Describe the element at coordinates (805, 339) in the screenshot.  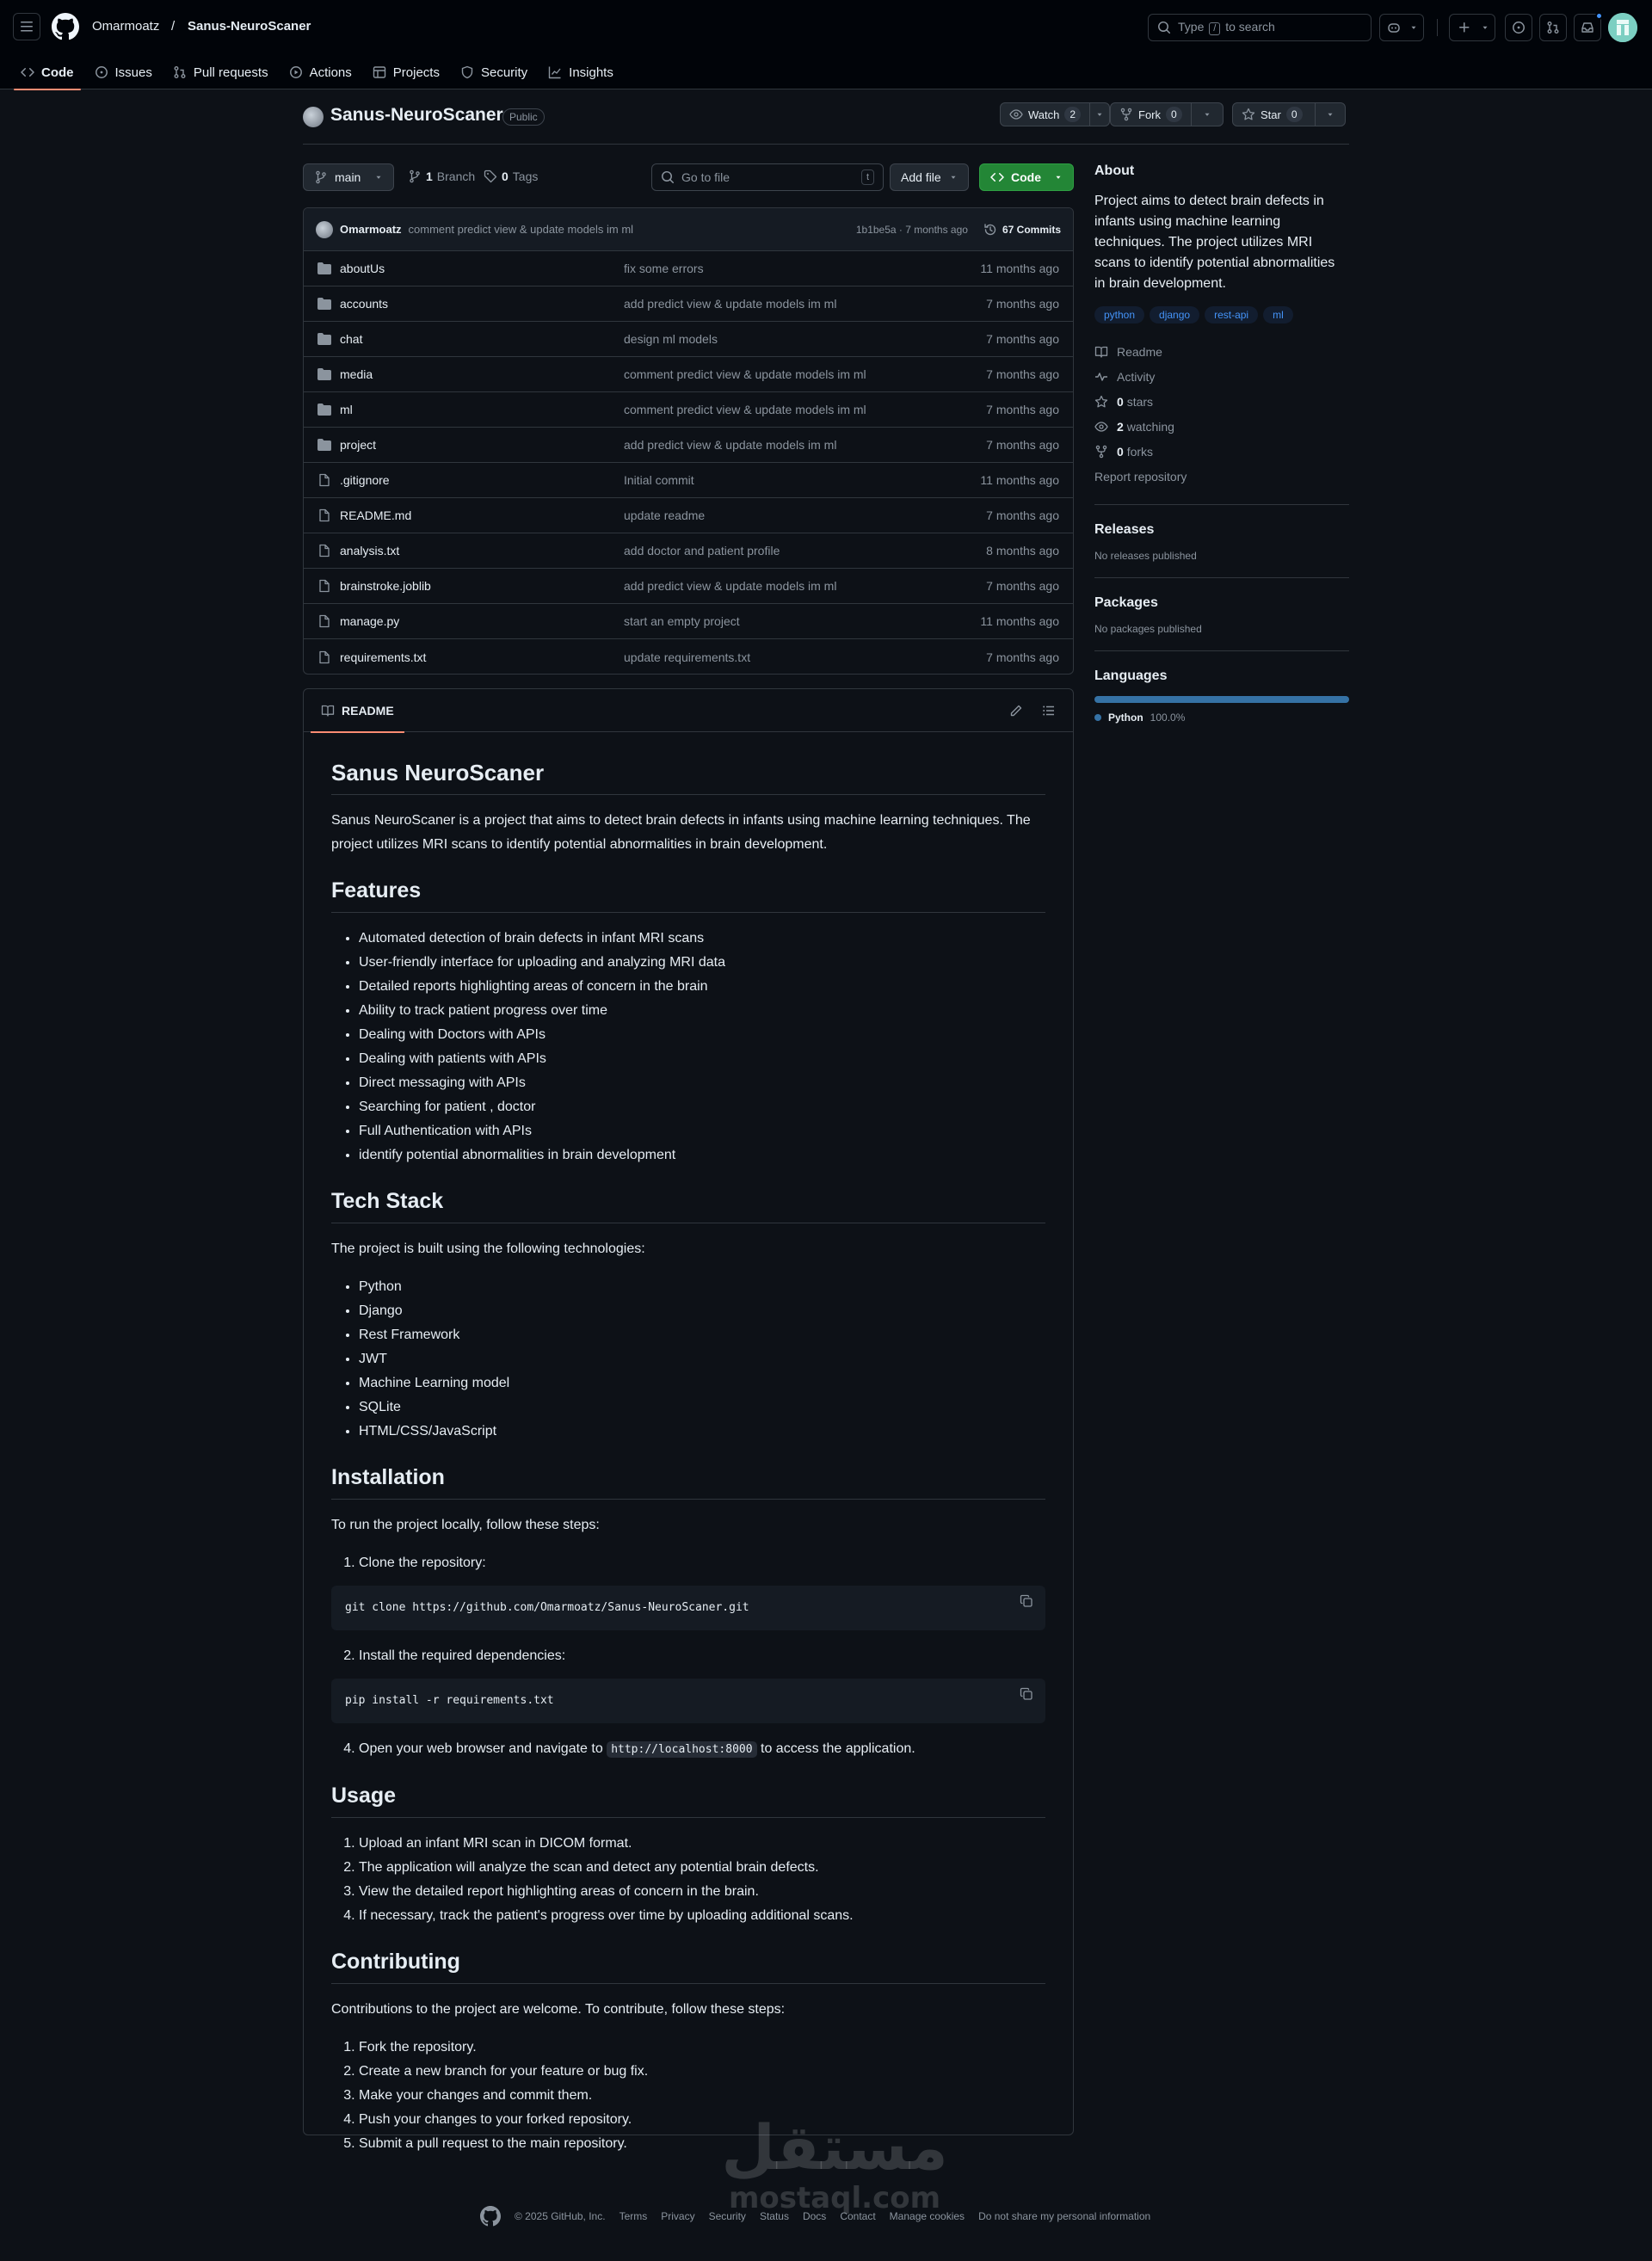
I see `file-commit-message: design ml models` at that location.